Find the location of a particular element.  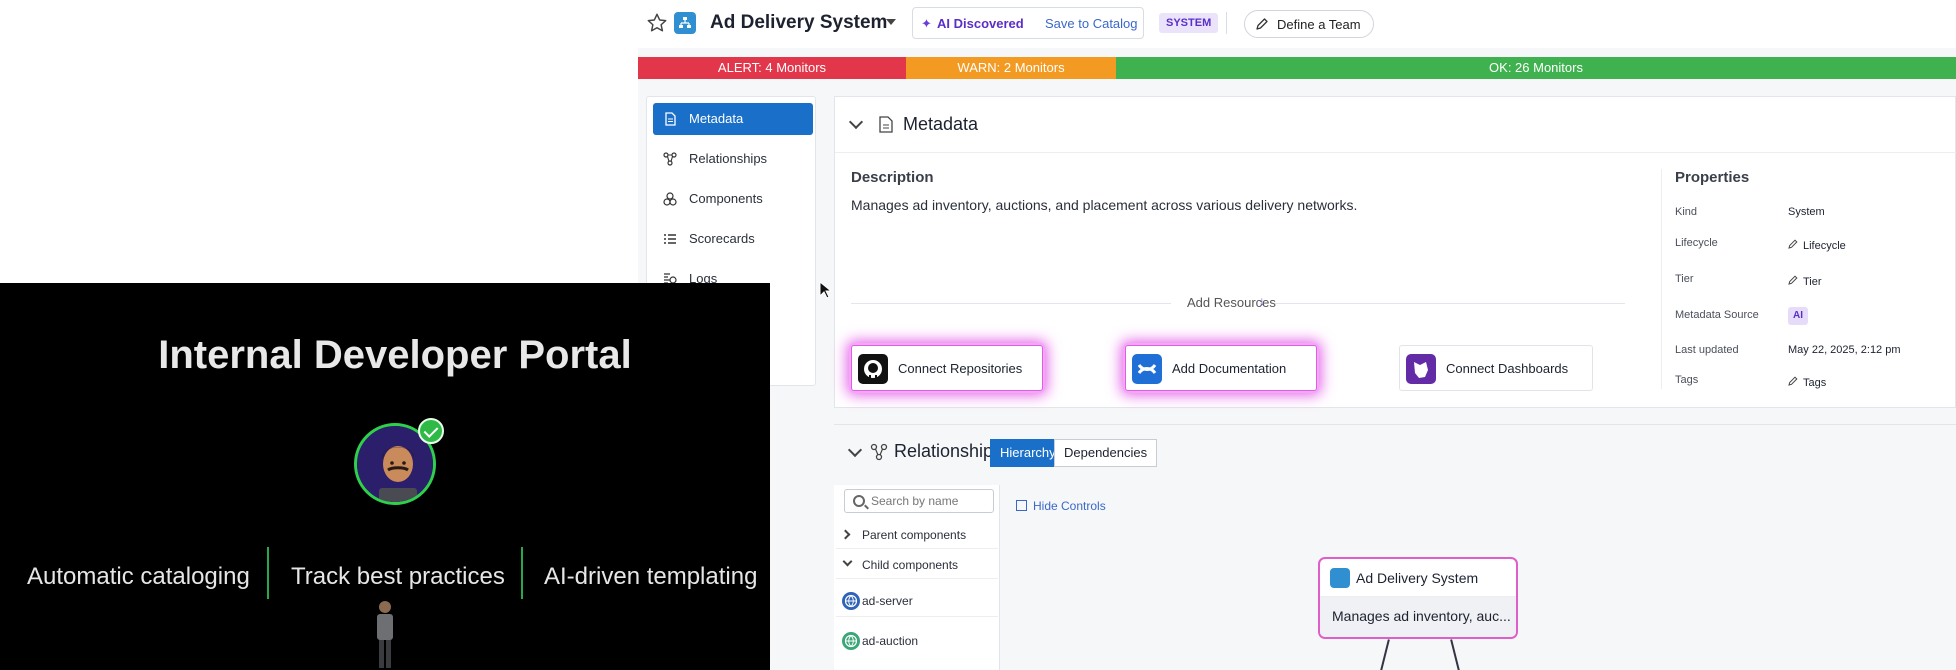

graph-icon is located at coordinates (879, 452).